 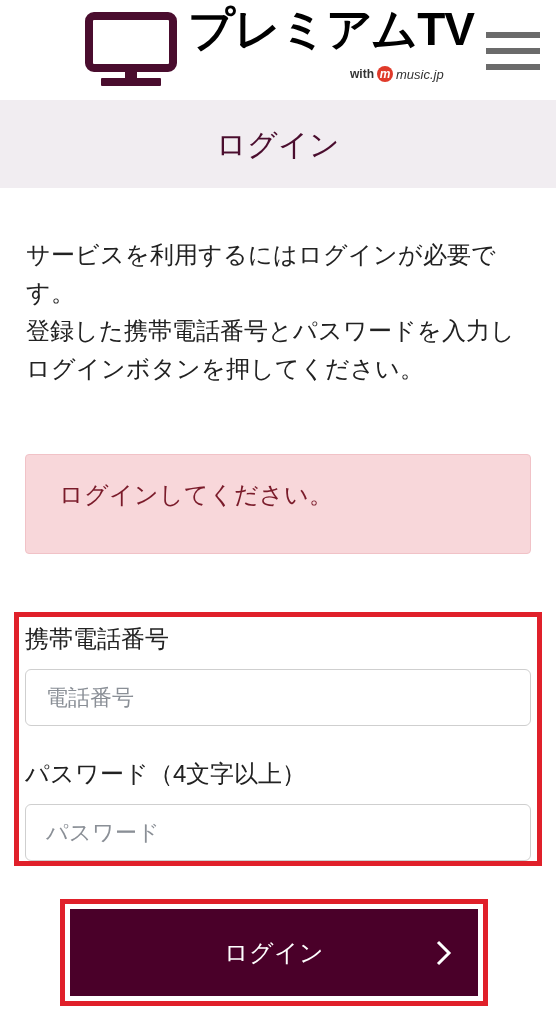 What do you see at coordinates (196, 494) in the screenshot?
I see `alert-message: ログインしてください。` at bounding box center [196, 494].